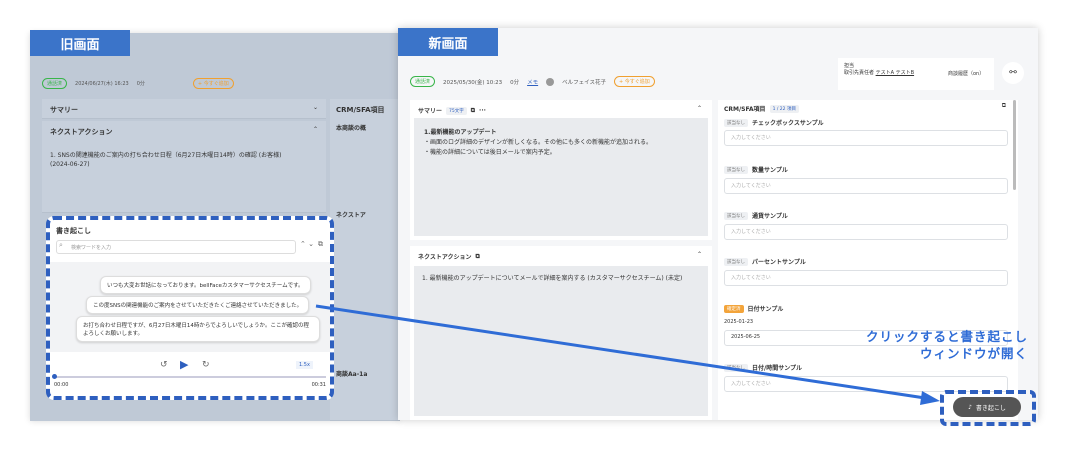 Image resolution: width=1070 pixels, height=455 pixels. What do you see at coordinates (914, 345) in the screenshot?
I see `callout-text: クリックすると書き起こし ウィンドウが開く` at bounding box center [914, 345].